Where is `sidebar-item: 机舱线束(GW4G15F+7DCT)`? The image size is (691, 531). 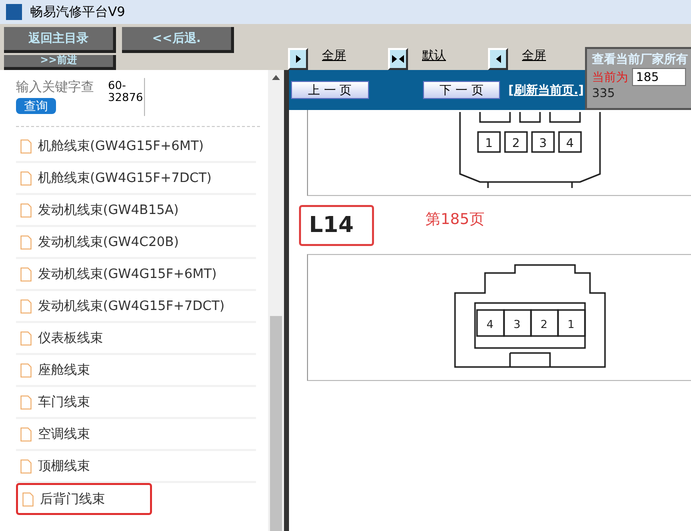
sidebar-item: 机舱线束(GW4G15F+7DCT) is located at coordinates (136, 179).